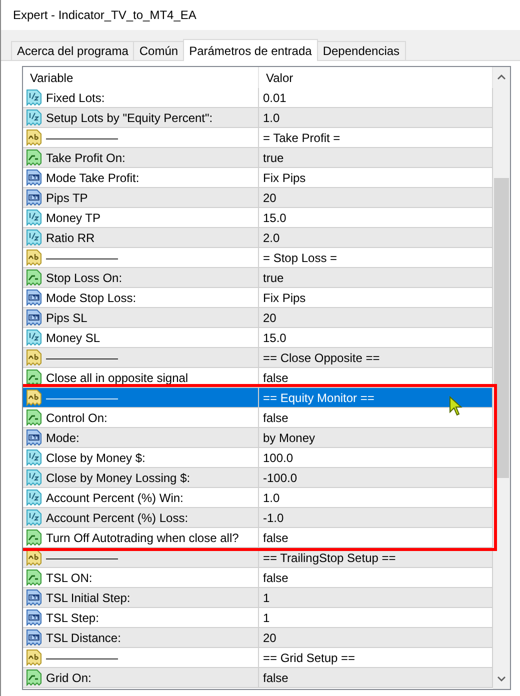 The height and width of the screenshot is (696, 520). I want to click on variable-name: Close all in opposite signal, so click(117, 377).